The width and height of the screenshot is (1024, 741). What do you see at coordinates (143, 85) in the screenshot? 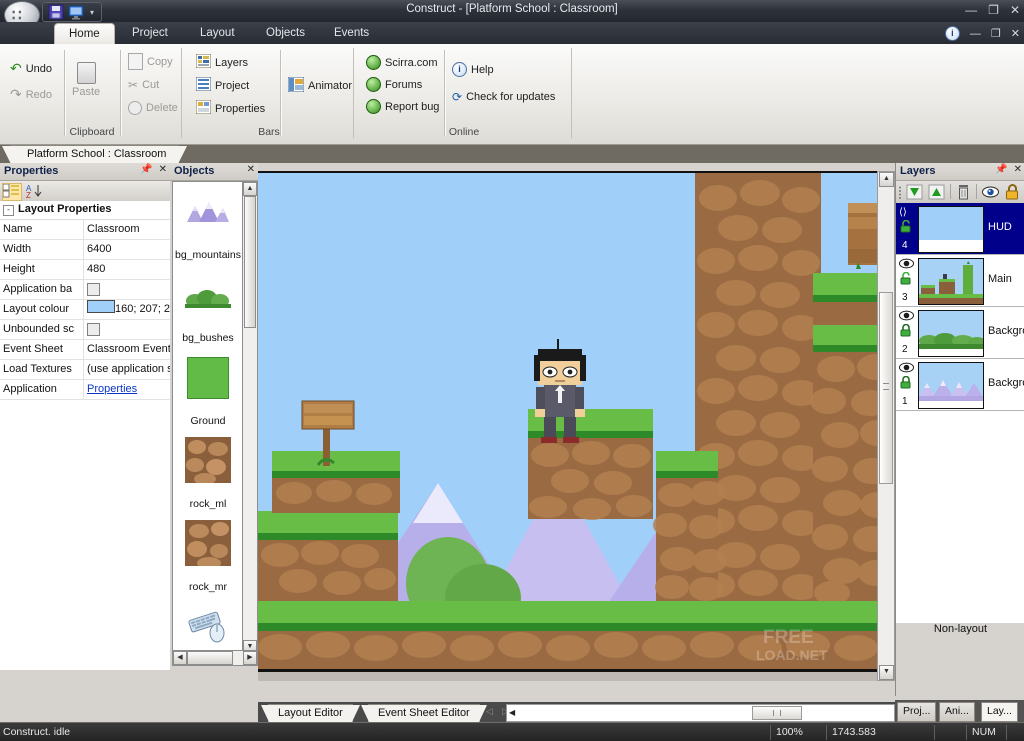
I see `cut-button: ✂ Cut` at bounding box center [143, 85].